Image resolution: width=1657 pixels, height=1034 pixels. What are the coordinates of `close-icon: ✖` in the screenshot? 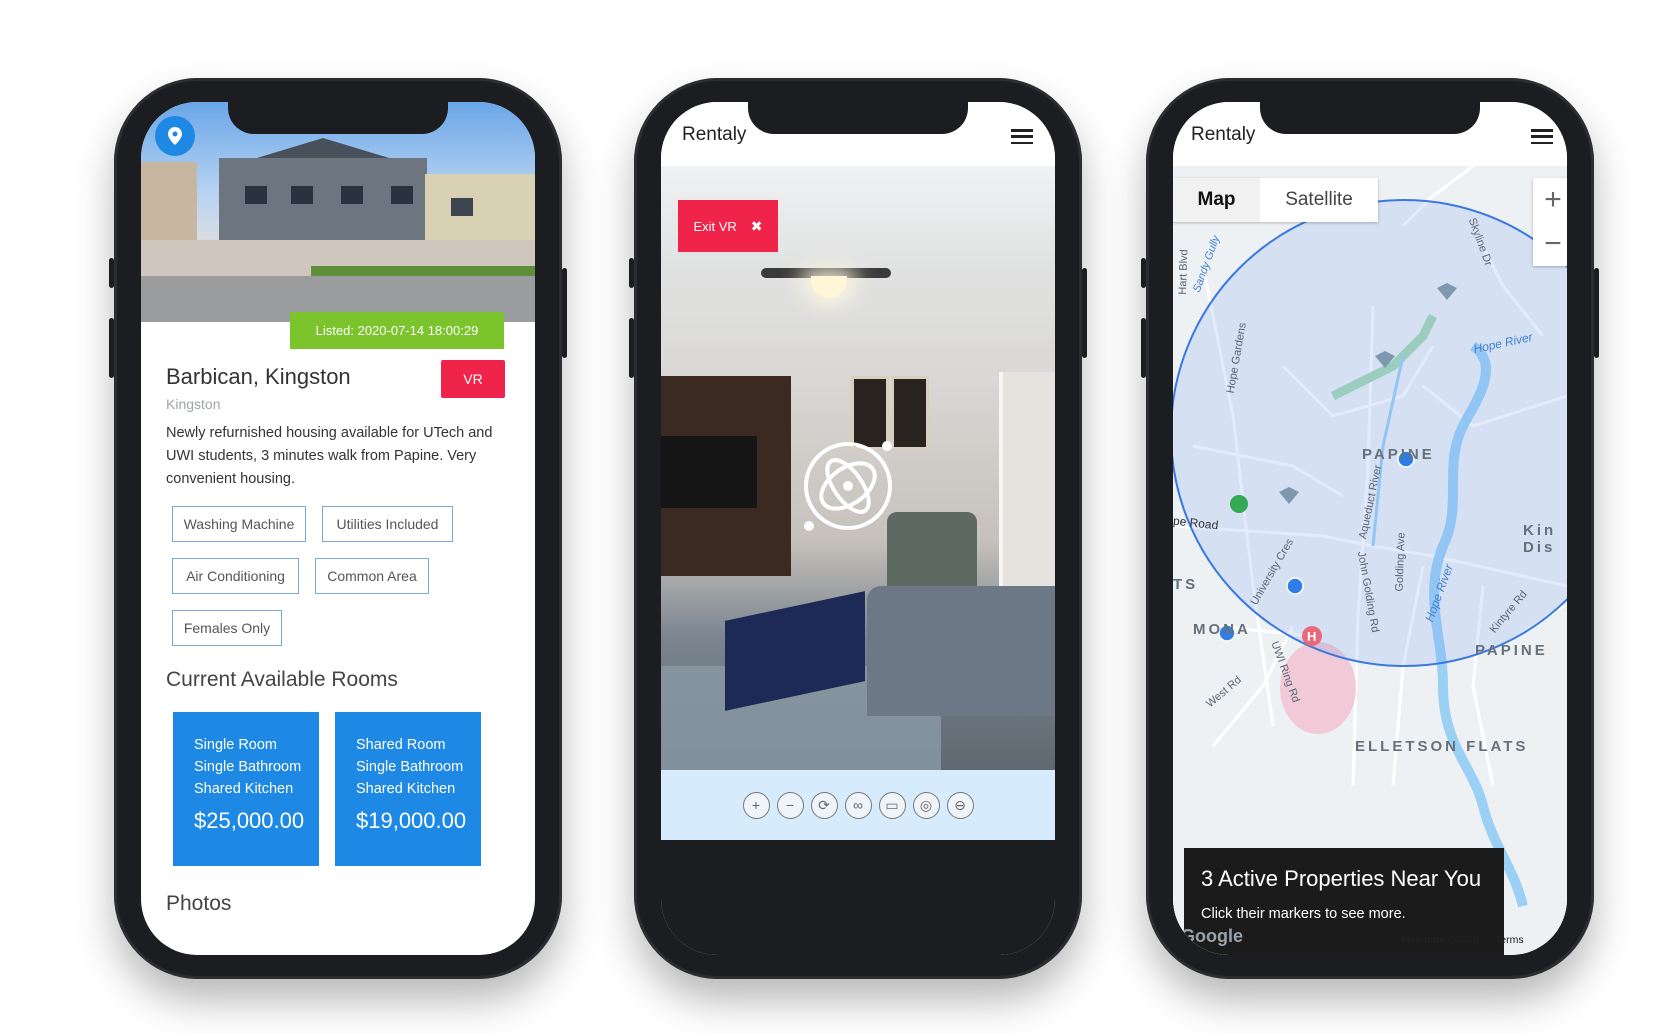 It's located at (756, 225).